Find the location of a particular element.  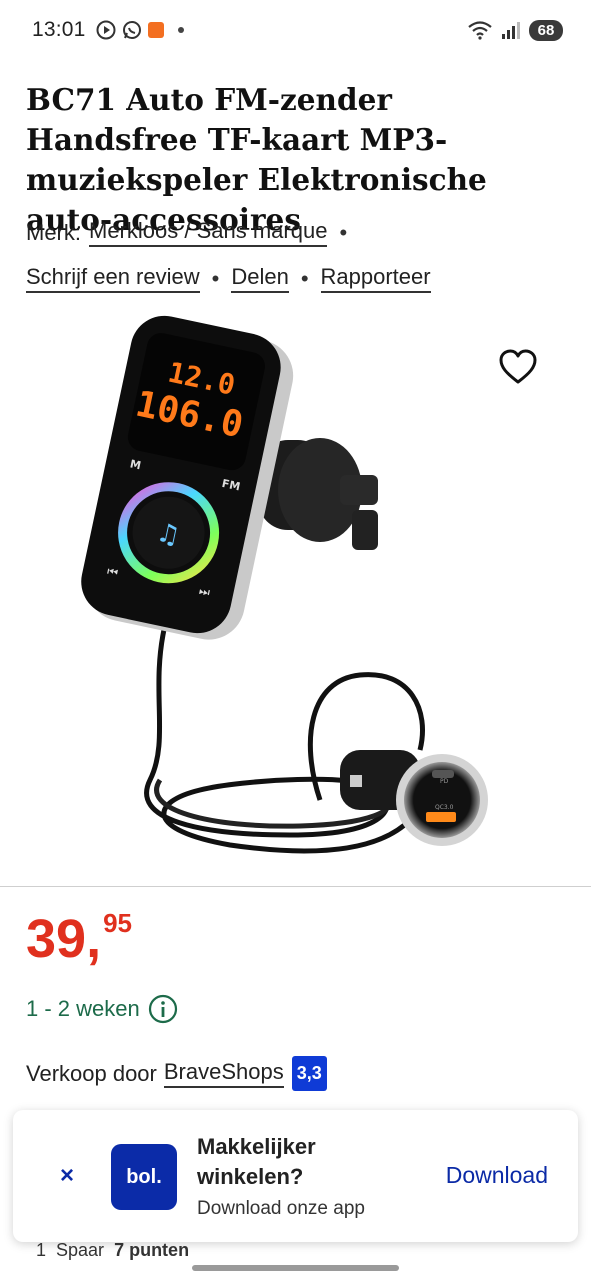

points-value: 7 punten is located at coordinates (152, 1250).